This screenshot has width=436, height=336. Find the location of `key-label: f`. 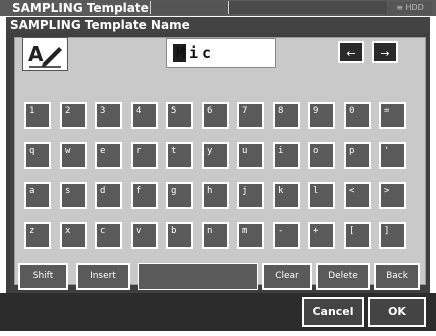

key-label: f is located at coordinates (139, 191).